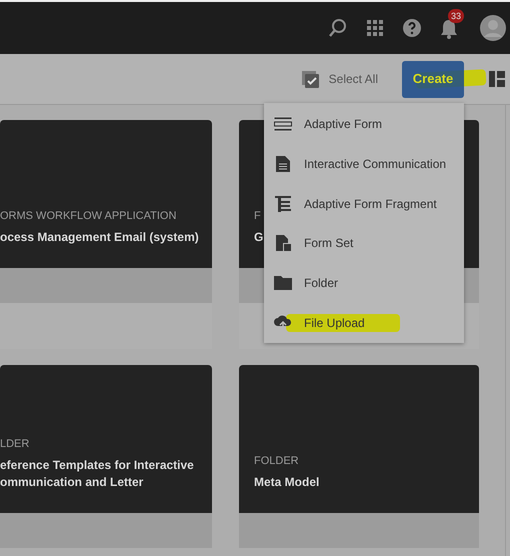 Image resolution: width=510 pixels, height=556 pixels. Describe the element at coordinates (353, 79) in the screenshot. I see `select-all-label: Select All` at that location.